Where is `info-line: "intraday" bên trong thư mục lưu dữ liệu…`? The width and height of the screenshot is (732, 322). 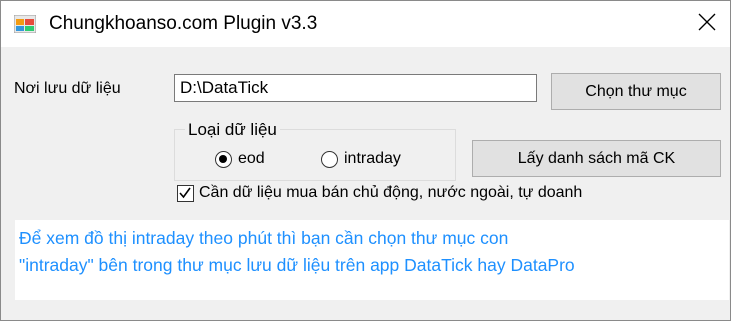
info-line: "intraday" bên trong thư mục lưu dữ liệu… is located at coordinates (297, 265).